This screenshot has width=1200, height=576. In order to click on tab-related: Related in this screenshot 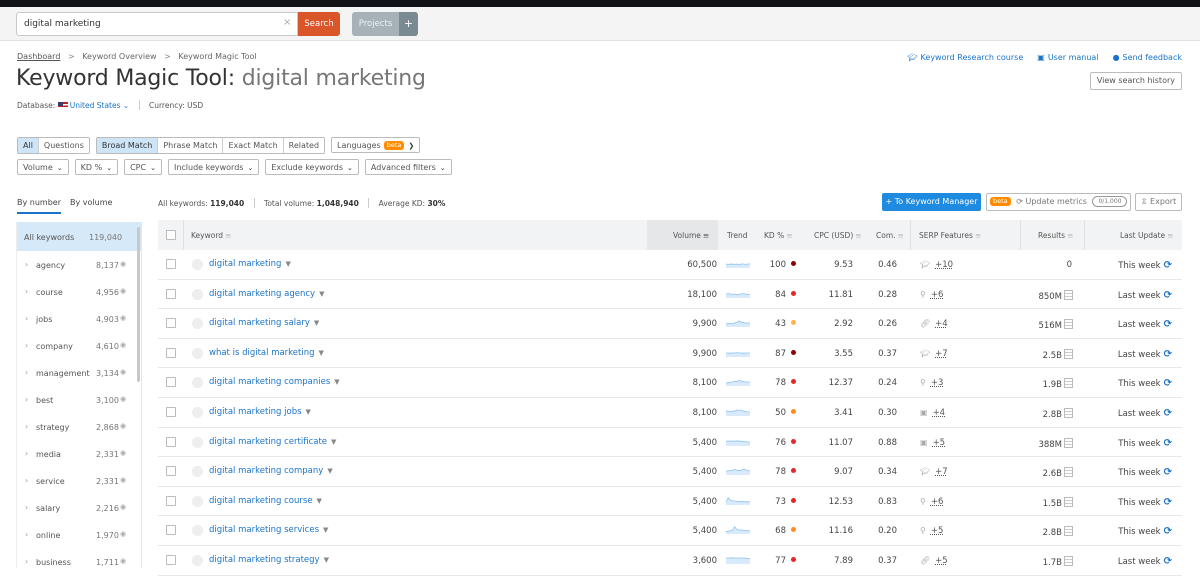, I will do `click(304, 145)`.